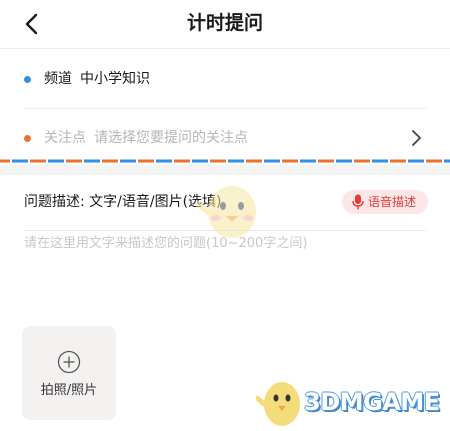 The height and width of the screenshot is (431, 450). Describe the element at coordinates (225, 161) in the screenshot. I see `dashed-divider` at that location.